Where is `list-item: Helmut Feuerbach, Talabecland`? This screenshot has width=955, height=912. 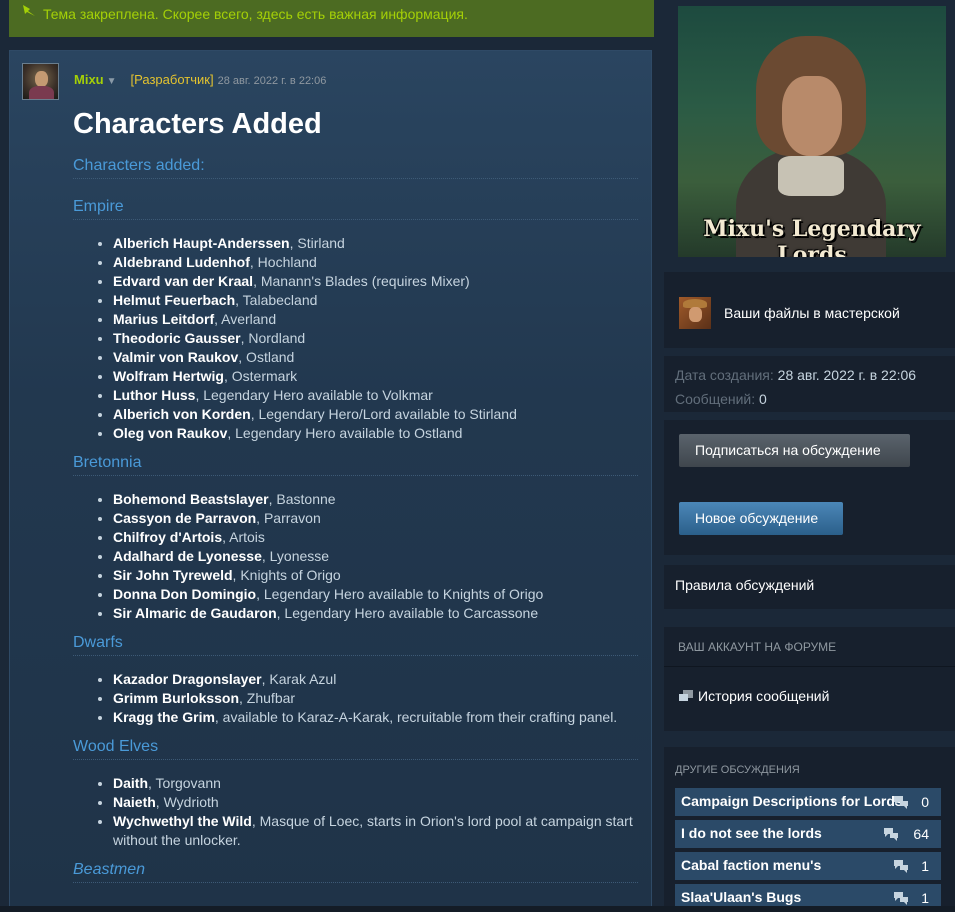
list-item: Helmut Feuerbach, Talabecland is located at coordinates (375, 300).